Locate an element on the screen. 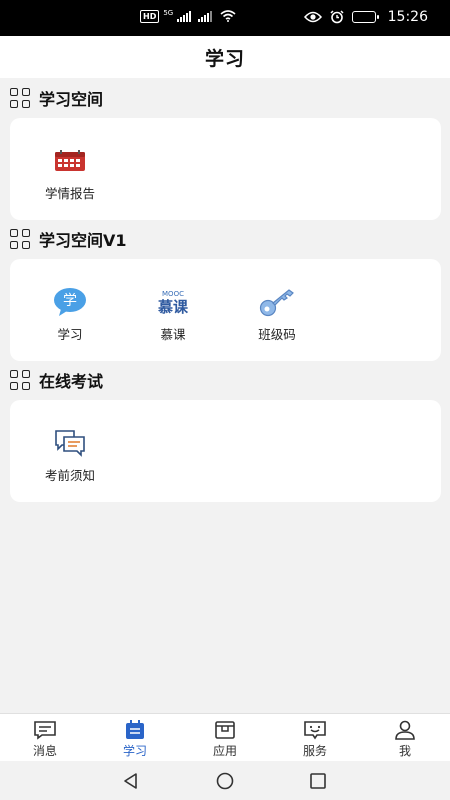 The height and width of the screenshot is (800, 450). tab-profile: 我 is located at coordinates (405, 737).